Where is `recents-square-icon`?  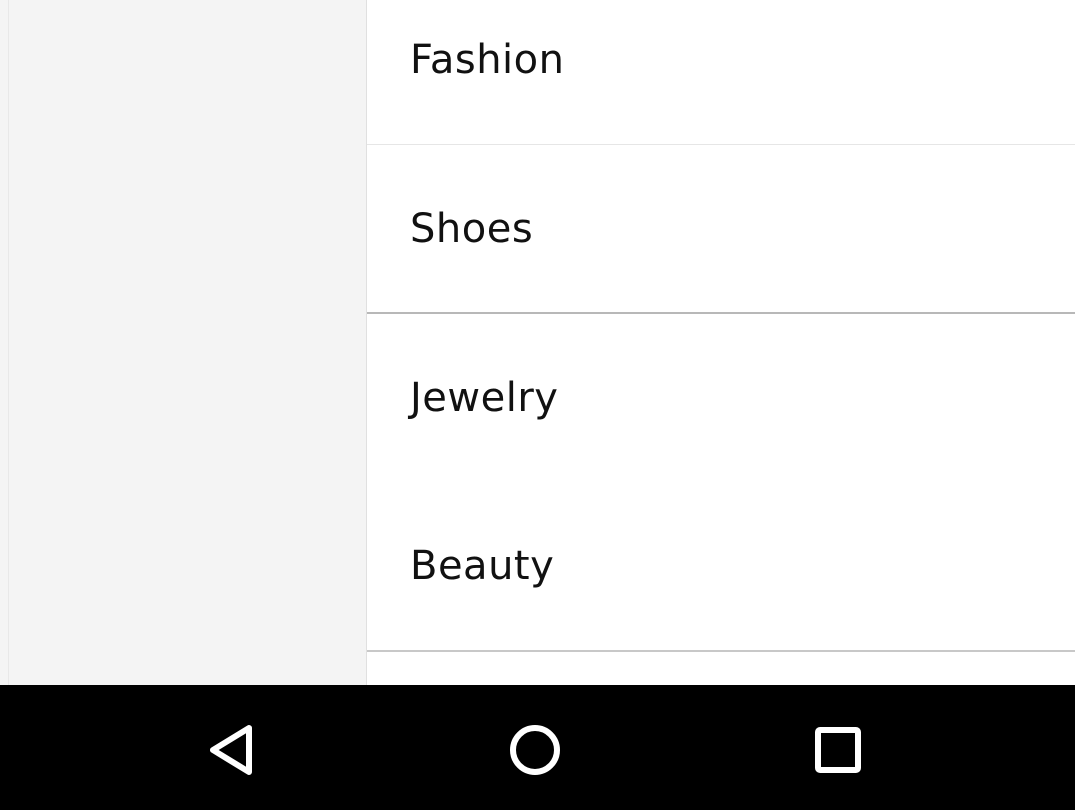 recents-square-icon is located at coordinates (838, 750).